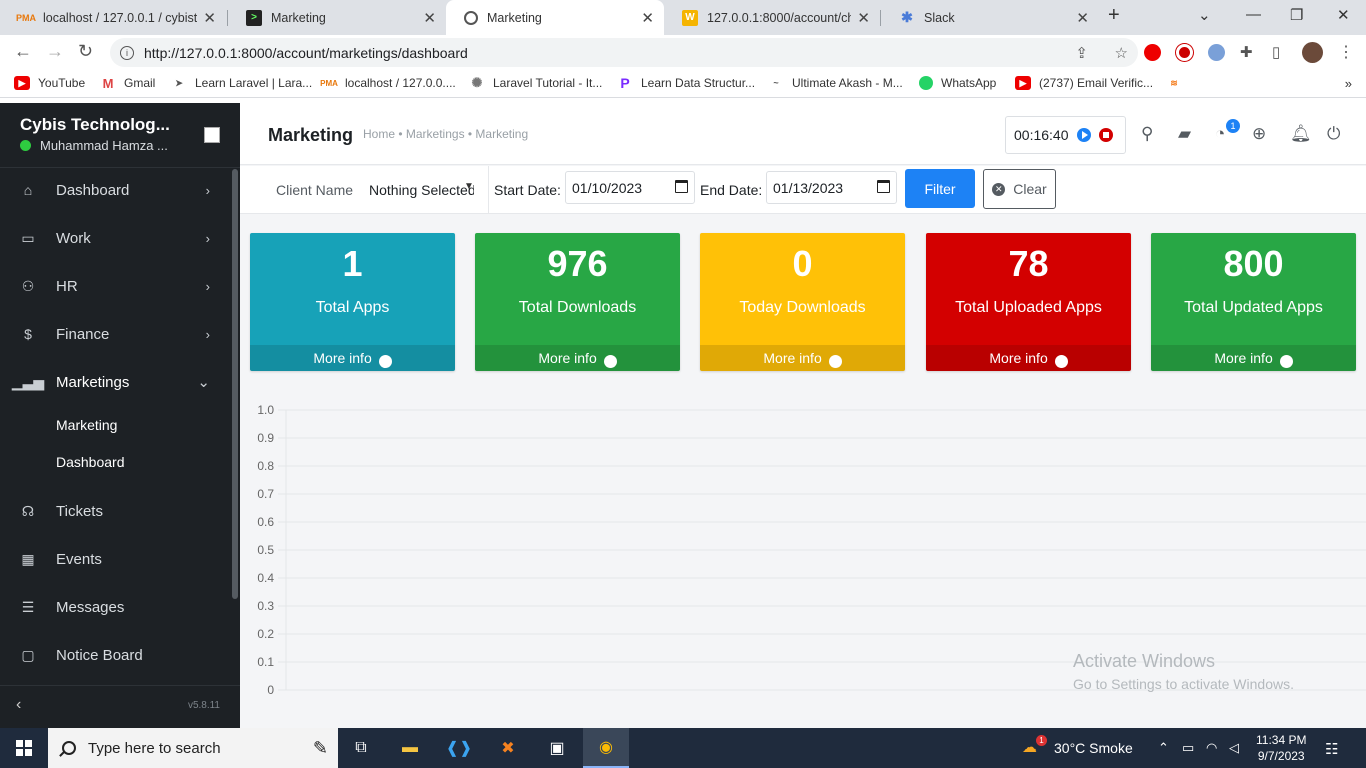 This screenshot has height=768, width=1366. What do you see at coordinates (116, 286) in the screenshot?
I see `sidebar-item-hr: ⚇ HR ›` at bounding box center [116, 286].